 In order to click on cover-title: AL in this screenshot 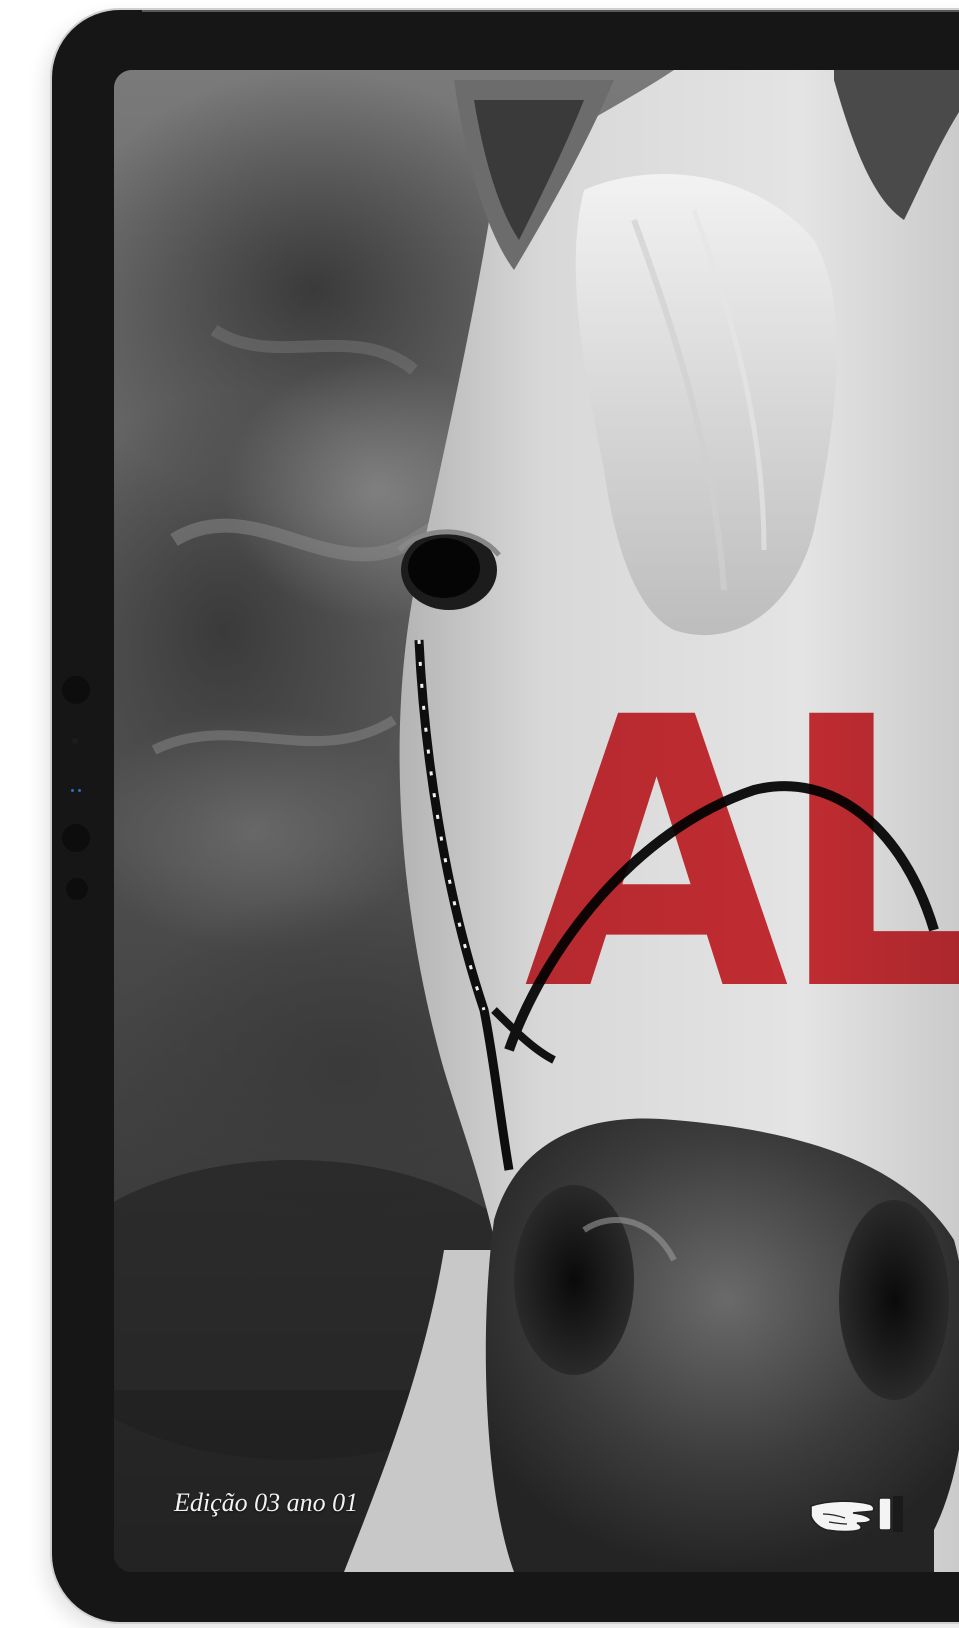, I will do `click(741, 855)`.